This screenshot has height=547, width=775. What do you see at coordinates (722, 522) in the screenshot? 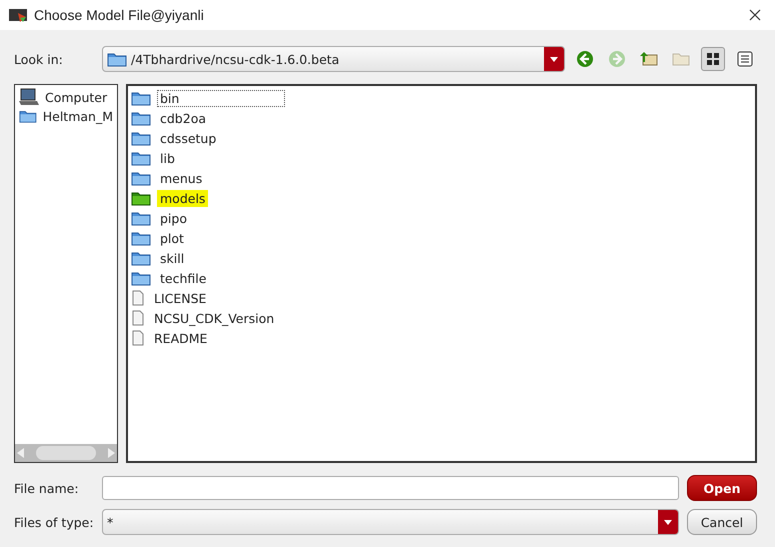
I see `cancel-button: Cancel` at bounding box center [722, 522].